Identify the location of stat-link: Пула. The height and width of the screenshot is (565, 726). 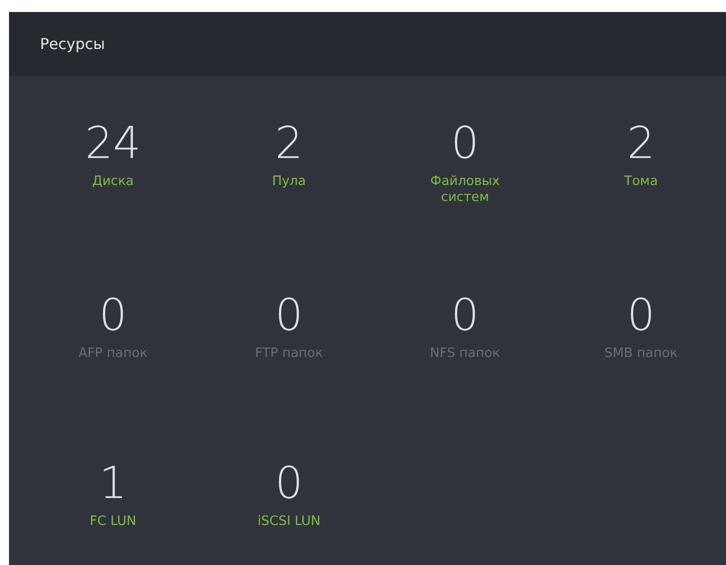
(289, 182).